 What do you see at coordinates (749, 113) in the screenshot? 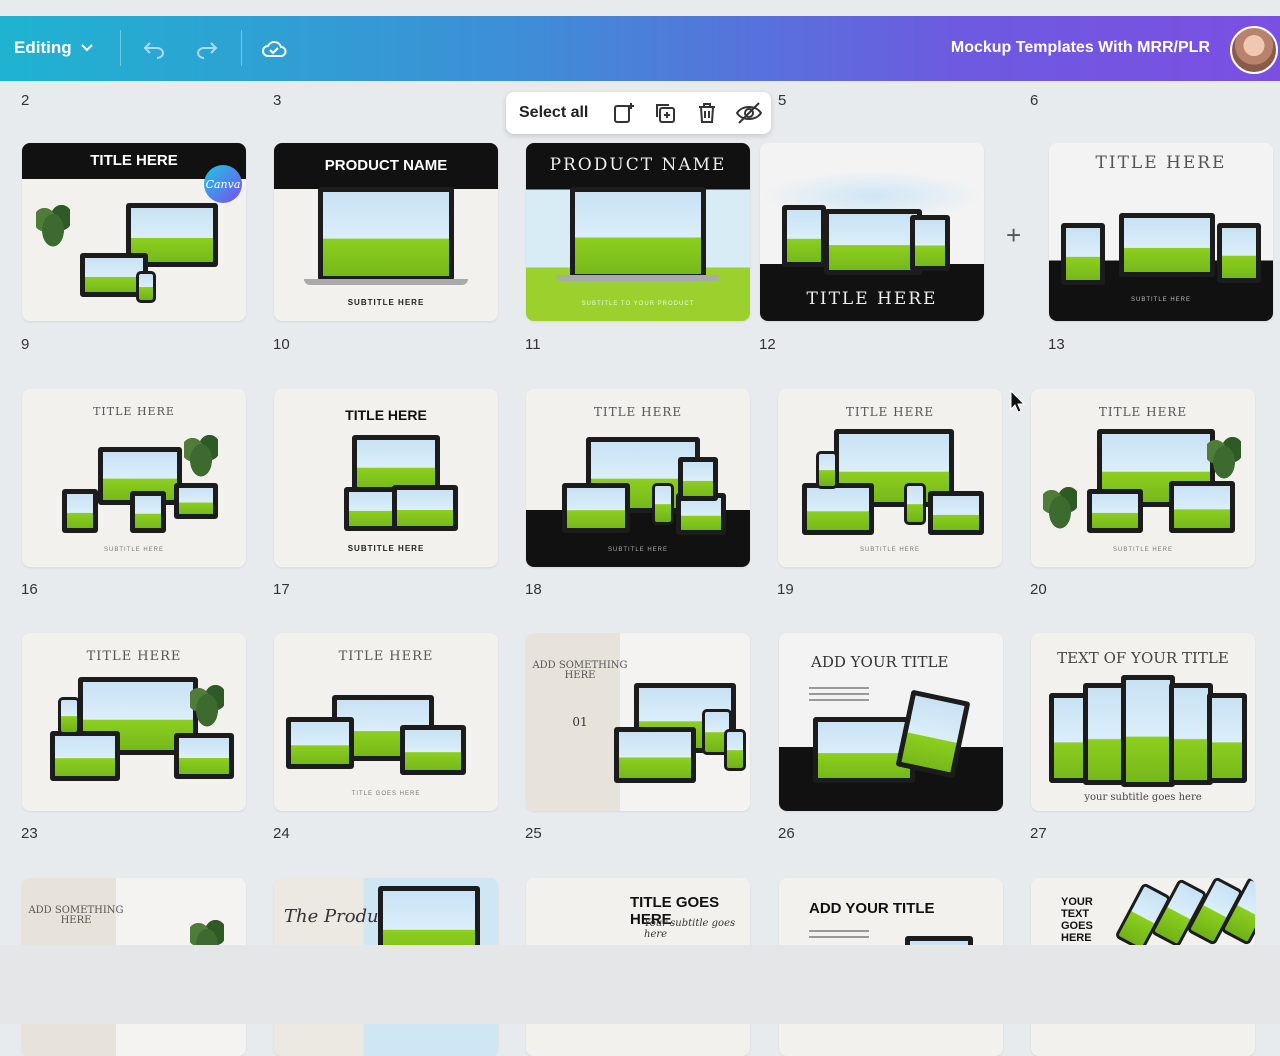
I see `hide-icon` at bounding box center [749, 113].